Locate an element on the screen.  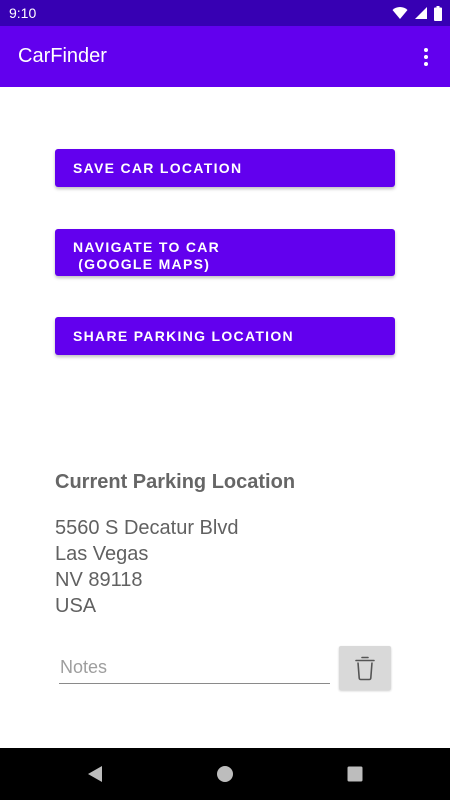
address-line: 5560 S Decatur Blvd is located at coordinates (147, 528).